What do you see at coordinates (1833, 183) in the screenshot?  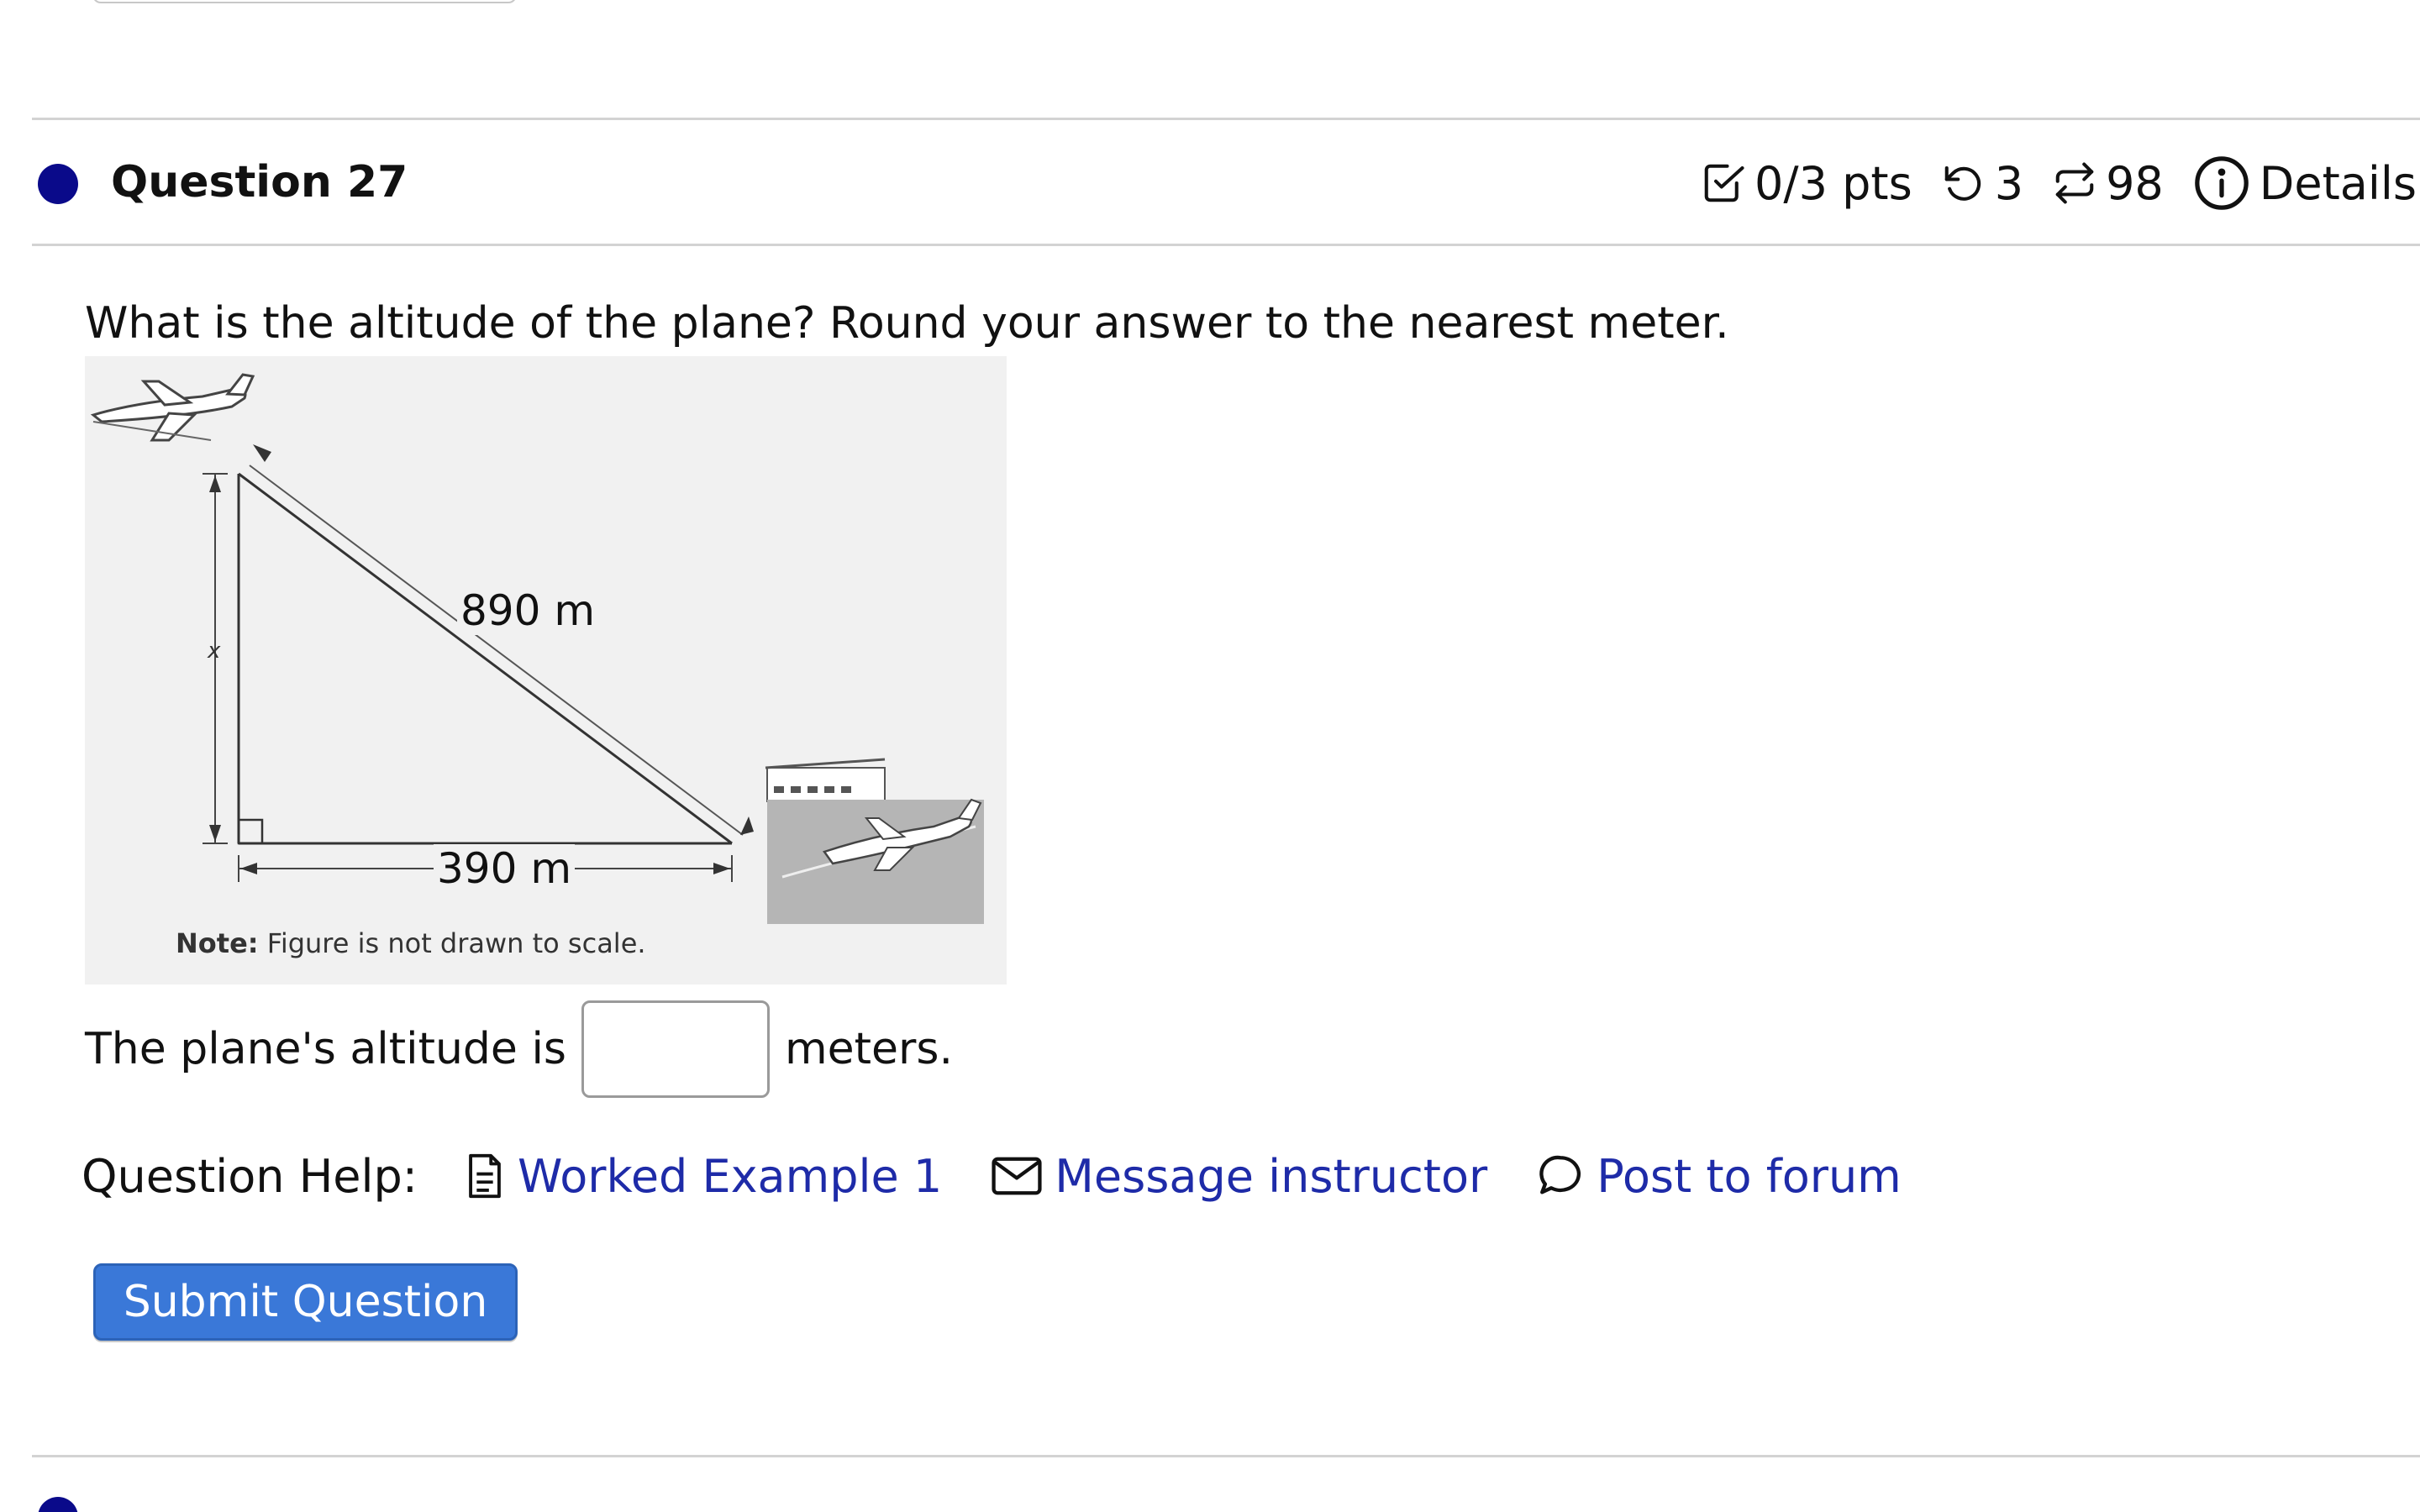 I see `score-text: 0/3 pts` at bounding box center [1833, 183].